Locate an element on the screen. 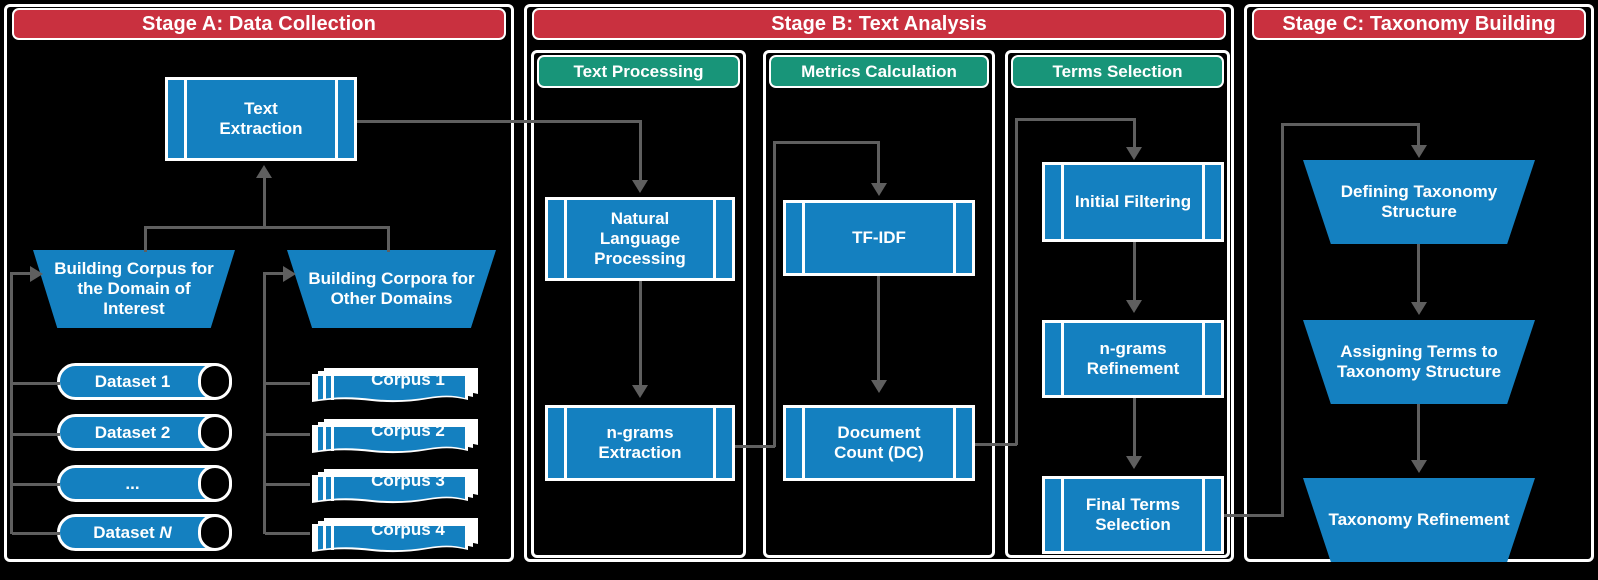 This screenshot has height=580, width=1598. node-corpus-3: Corpus 3 is located at coordinates (395, 485).